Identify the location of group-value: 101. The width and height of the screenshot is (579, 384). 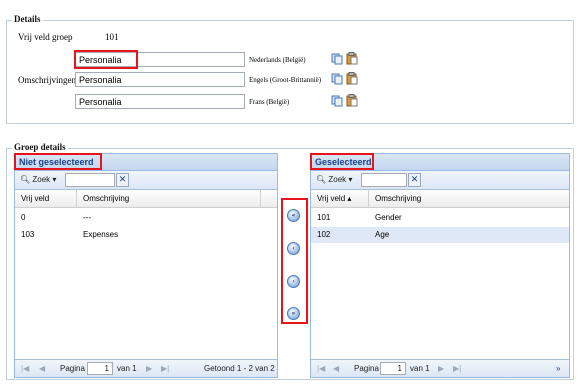
(112, 37).